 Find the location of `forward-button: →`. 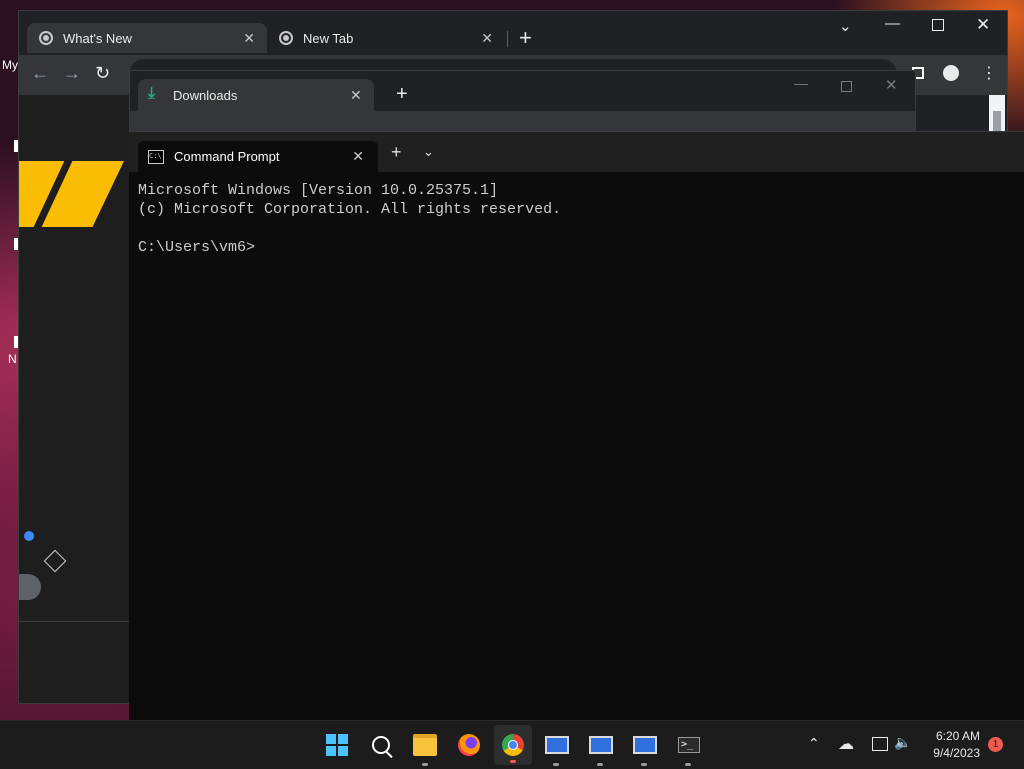

forward-button: → is located at coordinates (72, 73).